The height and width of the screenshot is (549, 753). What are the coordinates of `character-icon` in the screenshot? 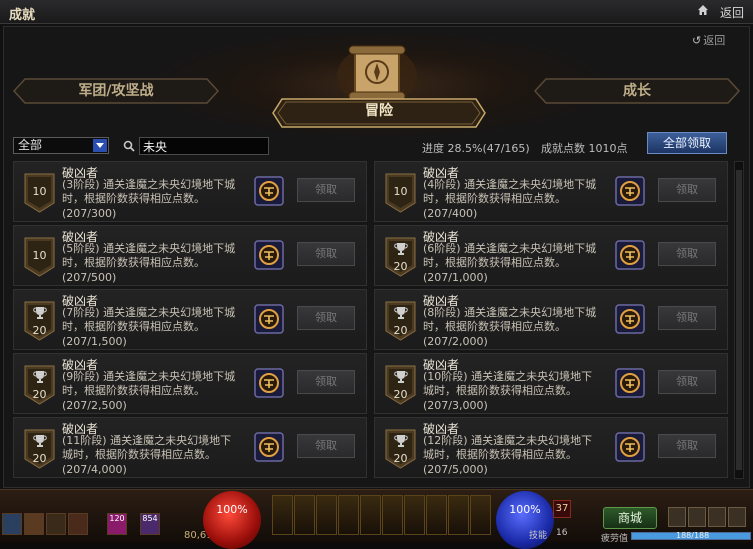 It's located at (12, 524).